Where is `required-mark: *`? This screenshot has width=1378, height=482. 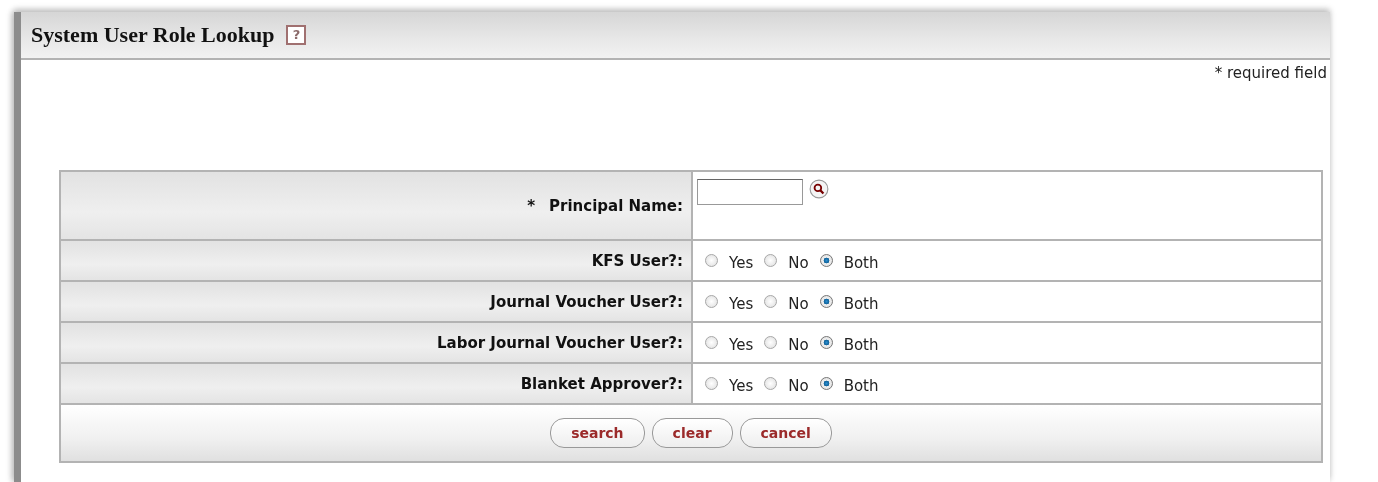
required-mark: * is located at coordinates (531, 205).